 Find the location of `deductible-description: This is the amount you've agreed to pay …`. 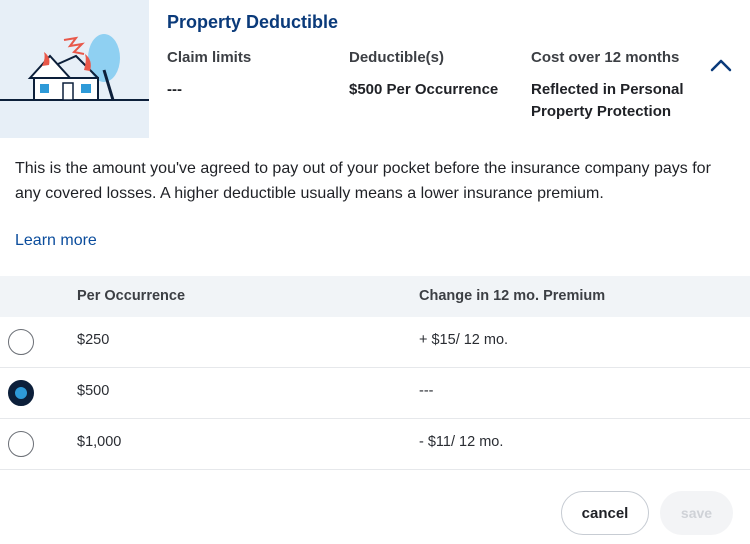

deductible-description: This is the amount you've agreed to pay … is located at coordinates (363, 181).